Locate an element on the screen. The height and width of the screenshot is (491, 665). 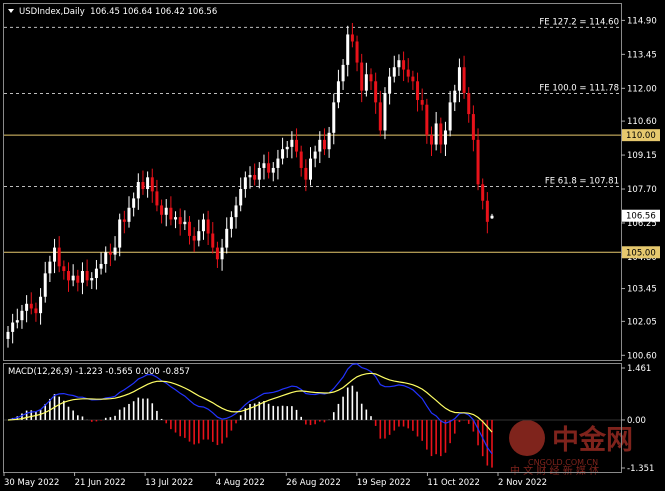
price-tick-label: 113.45 is located at coordinates (642, 55).